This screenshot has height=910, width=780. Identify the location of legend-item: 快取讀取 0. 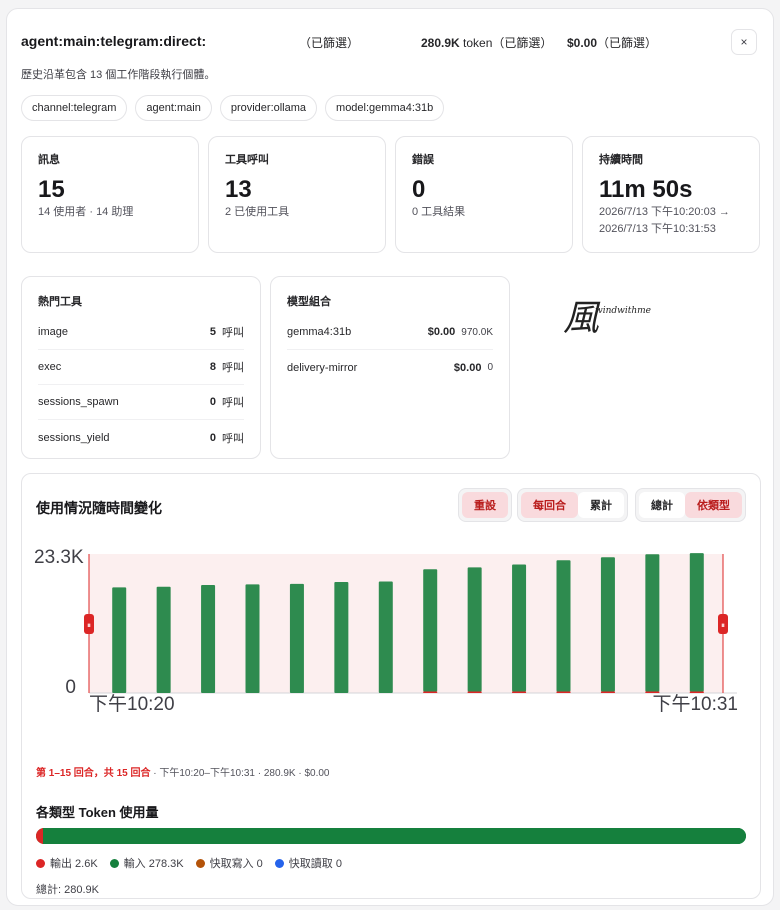
(308, 863).